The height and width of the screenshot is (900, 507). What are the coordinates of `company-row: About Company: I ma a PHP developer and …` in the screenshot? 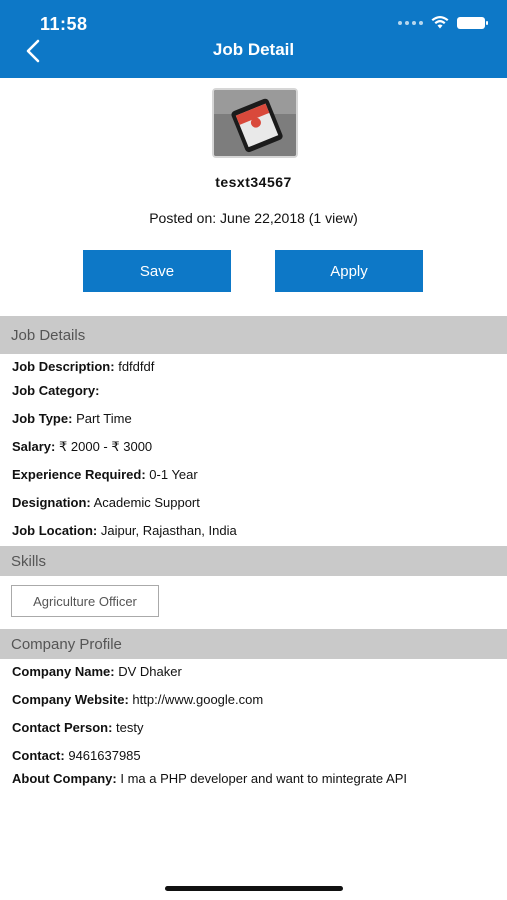 It's located at (209, 778).